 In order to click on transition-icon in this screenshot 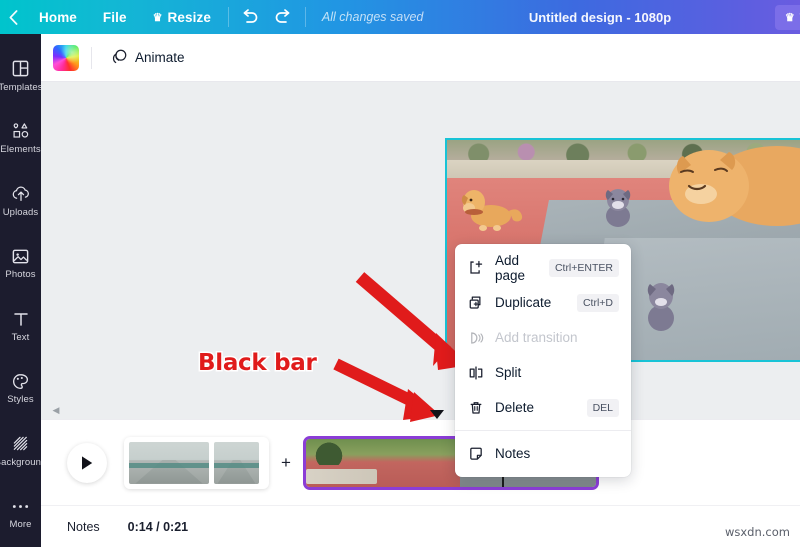, I will do `click(475, 337)`.